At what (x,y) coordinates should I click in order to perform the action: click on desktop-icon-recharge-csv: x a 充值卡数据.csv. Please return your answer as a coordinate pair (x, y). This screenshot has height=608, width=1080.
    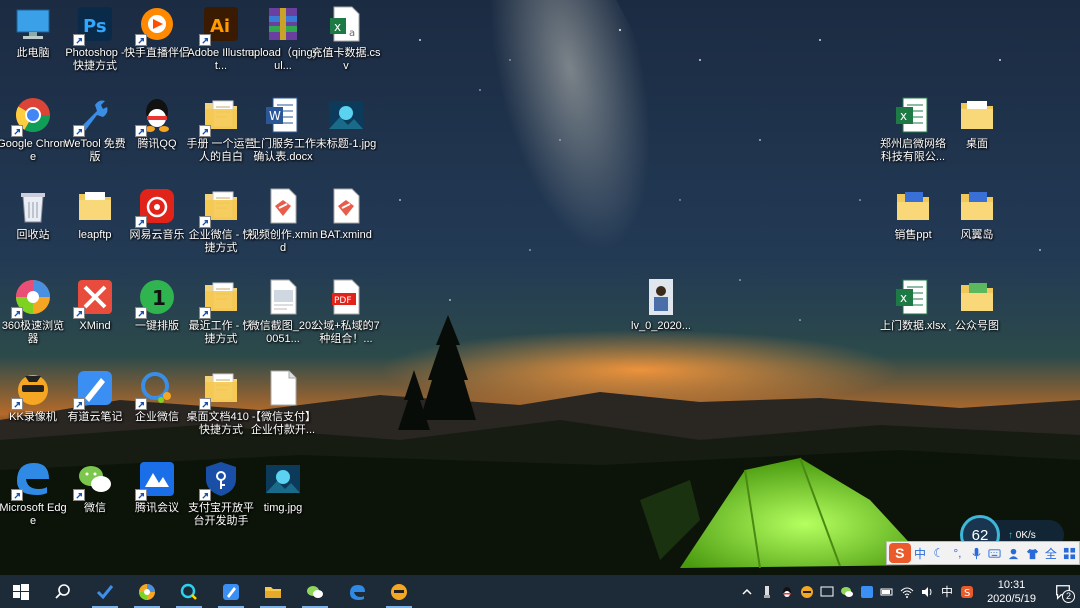
    Looking at the image, I should click on (346, 44).